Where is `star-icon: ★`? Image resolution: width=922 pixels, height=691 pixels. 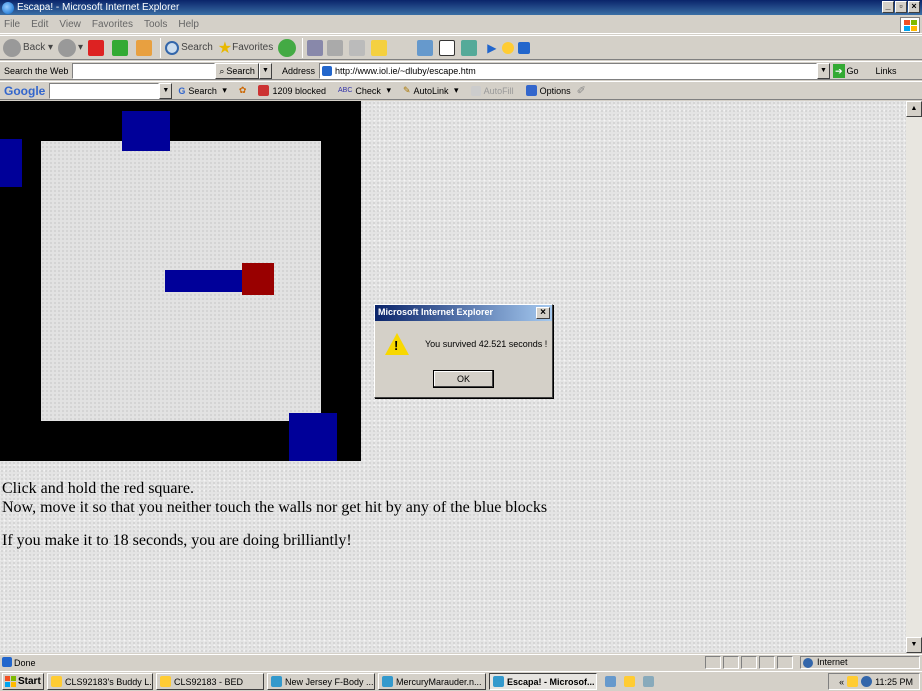
star-icon: ★ is located at coordinates (225, 48).